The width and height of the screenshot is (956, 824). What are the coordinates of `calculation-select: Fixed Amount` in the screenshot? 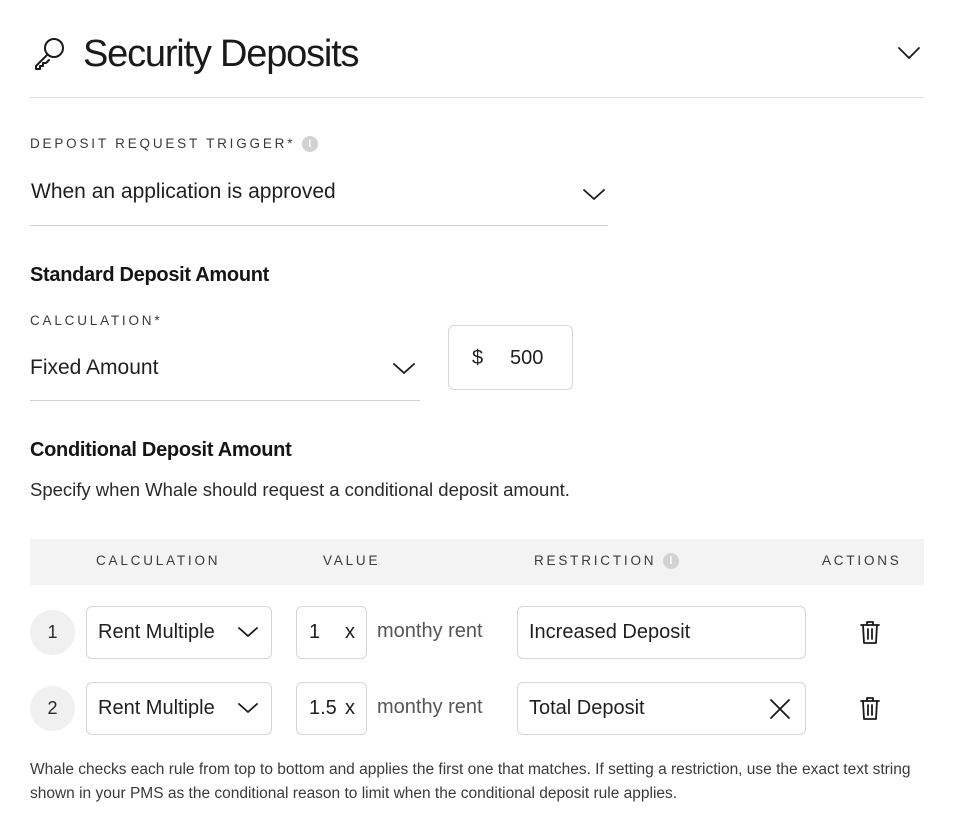 It's located at (225, 374).